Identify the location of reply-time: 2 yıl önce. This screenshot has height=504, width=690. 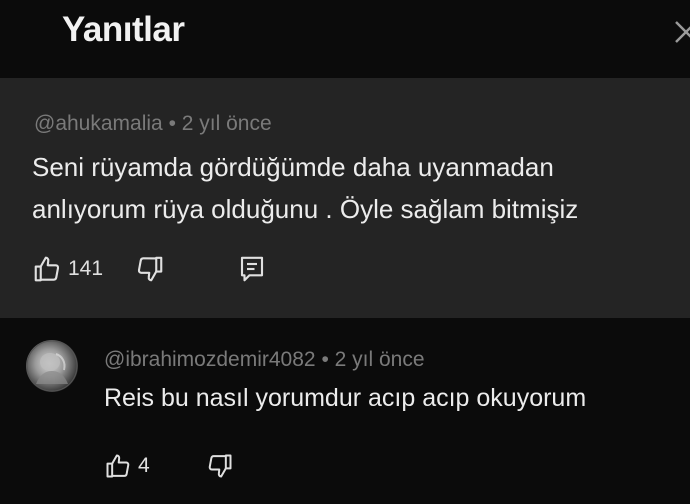
(379, 359).